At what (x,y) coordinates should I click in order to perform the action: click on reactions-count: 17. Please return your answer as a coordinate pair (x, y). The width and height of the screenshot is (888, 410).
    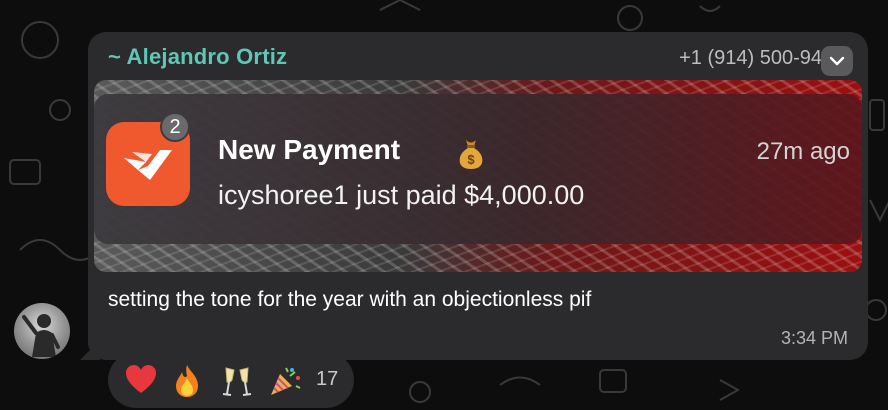
    Looking at the image, I should click on (327, 379).